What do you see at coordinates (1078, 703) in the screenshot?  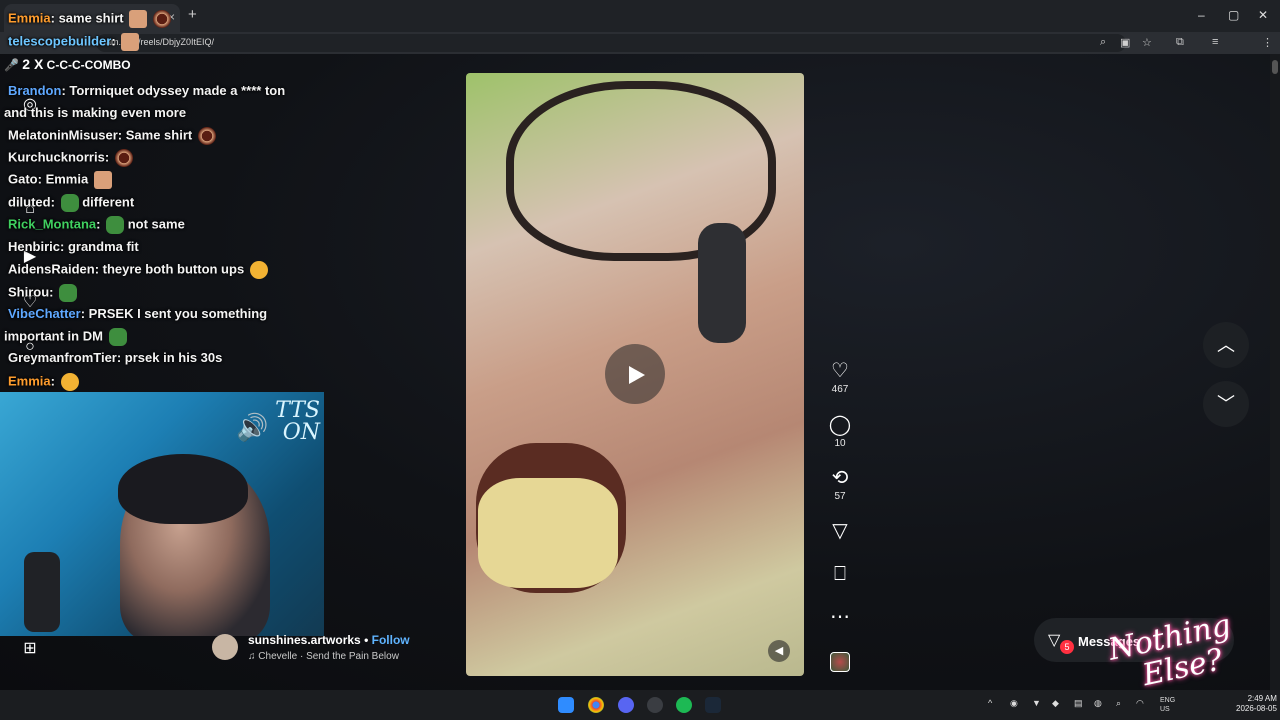 I see `tray-network-icon: ▤` at bounding box center [1078, 703].